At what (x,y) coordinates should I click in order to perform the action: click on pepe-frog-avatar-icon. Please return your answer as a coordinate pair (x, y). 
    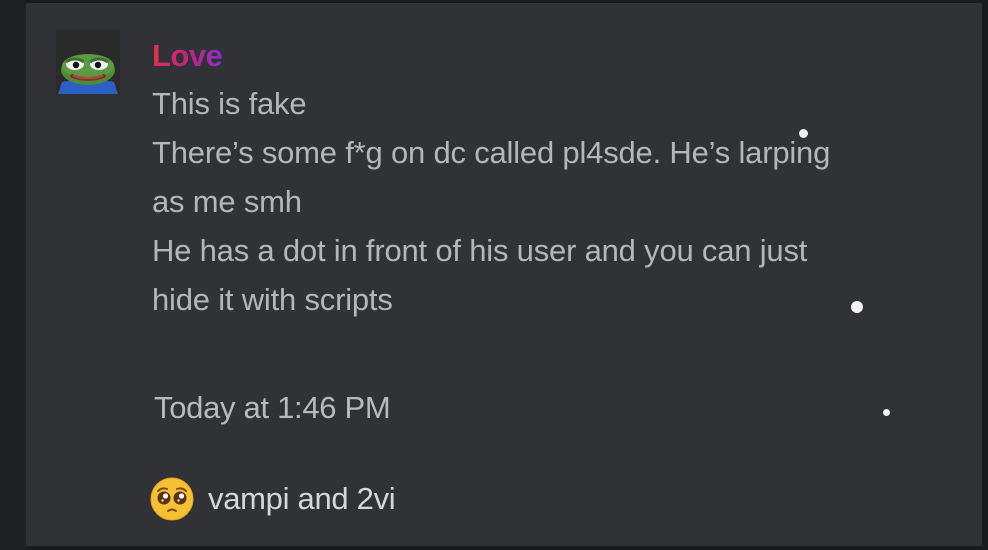
    Looking at the image, I should click on (88, 62).